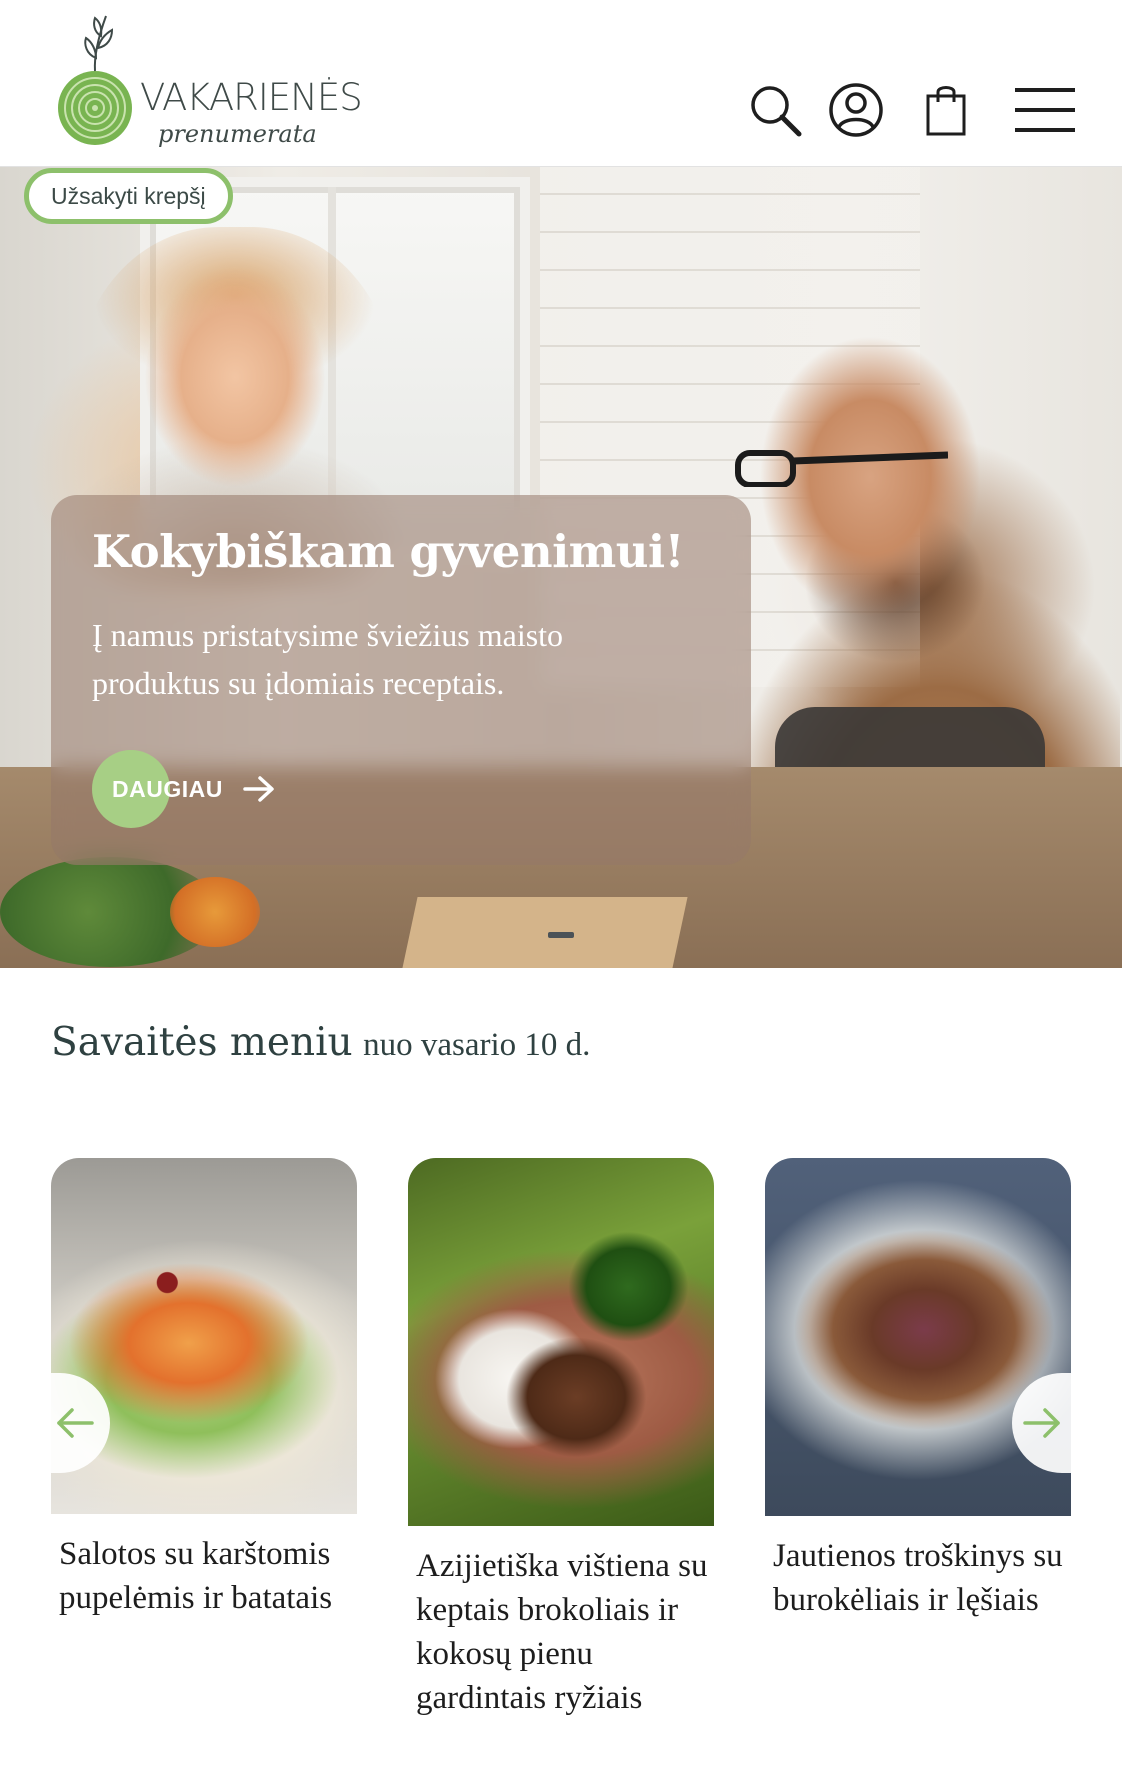 Image resolution: width=1122 pixels, height=1790 pixels. Describe the element at coordinates (128, 196) in the screenshot. I see `order-basket-button: Užsakyti krepšį` at that location.